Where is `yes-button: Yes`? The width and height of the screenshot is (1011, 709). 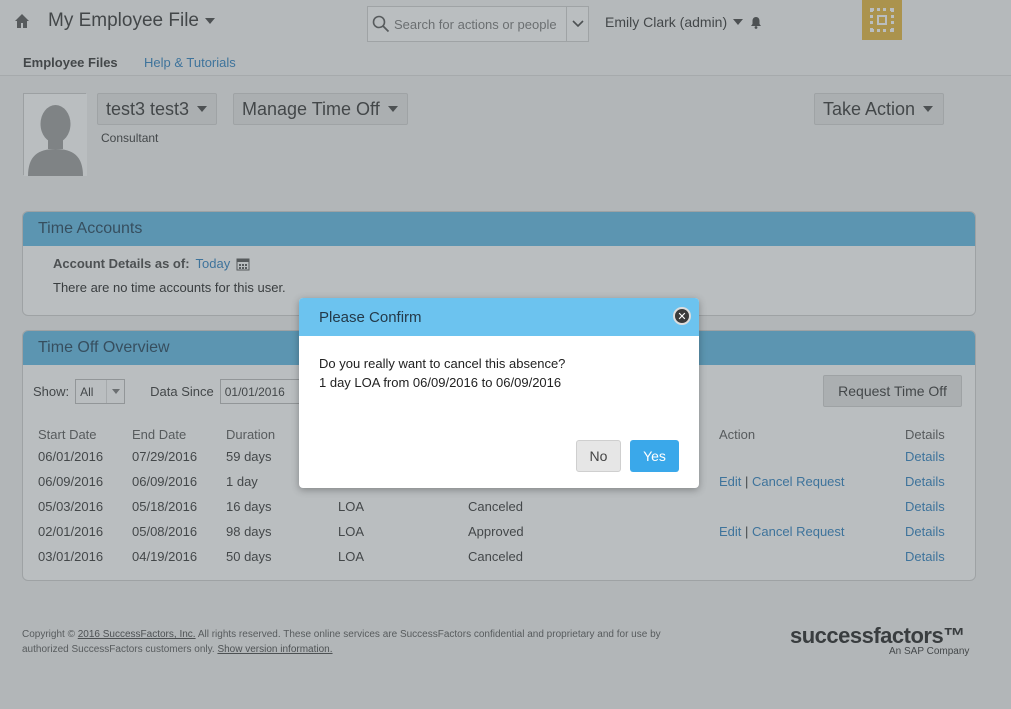
yes-button: Yes is located at coordinates (654, 456).